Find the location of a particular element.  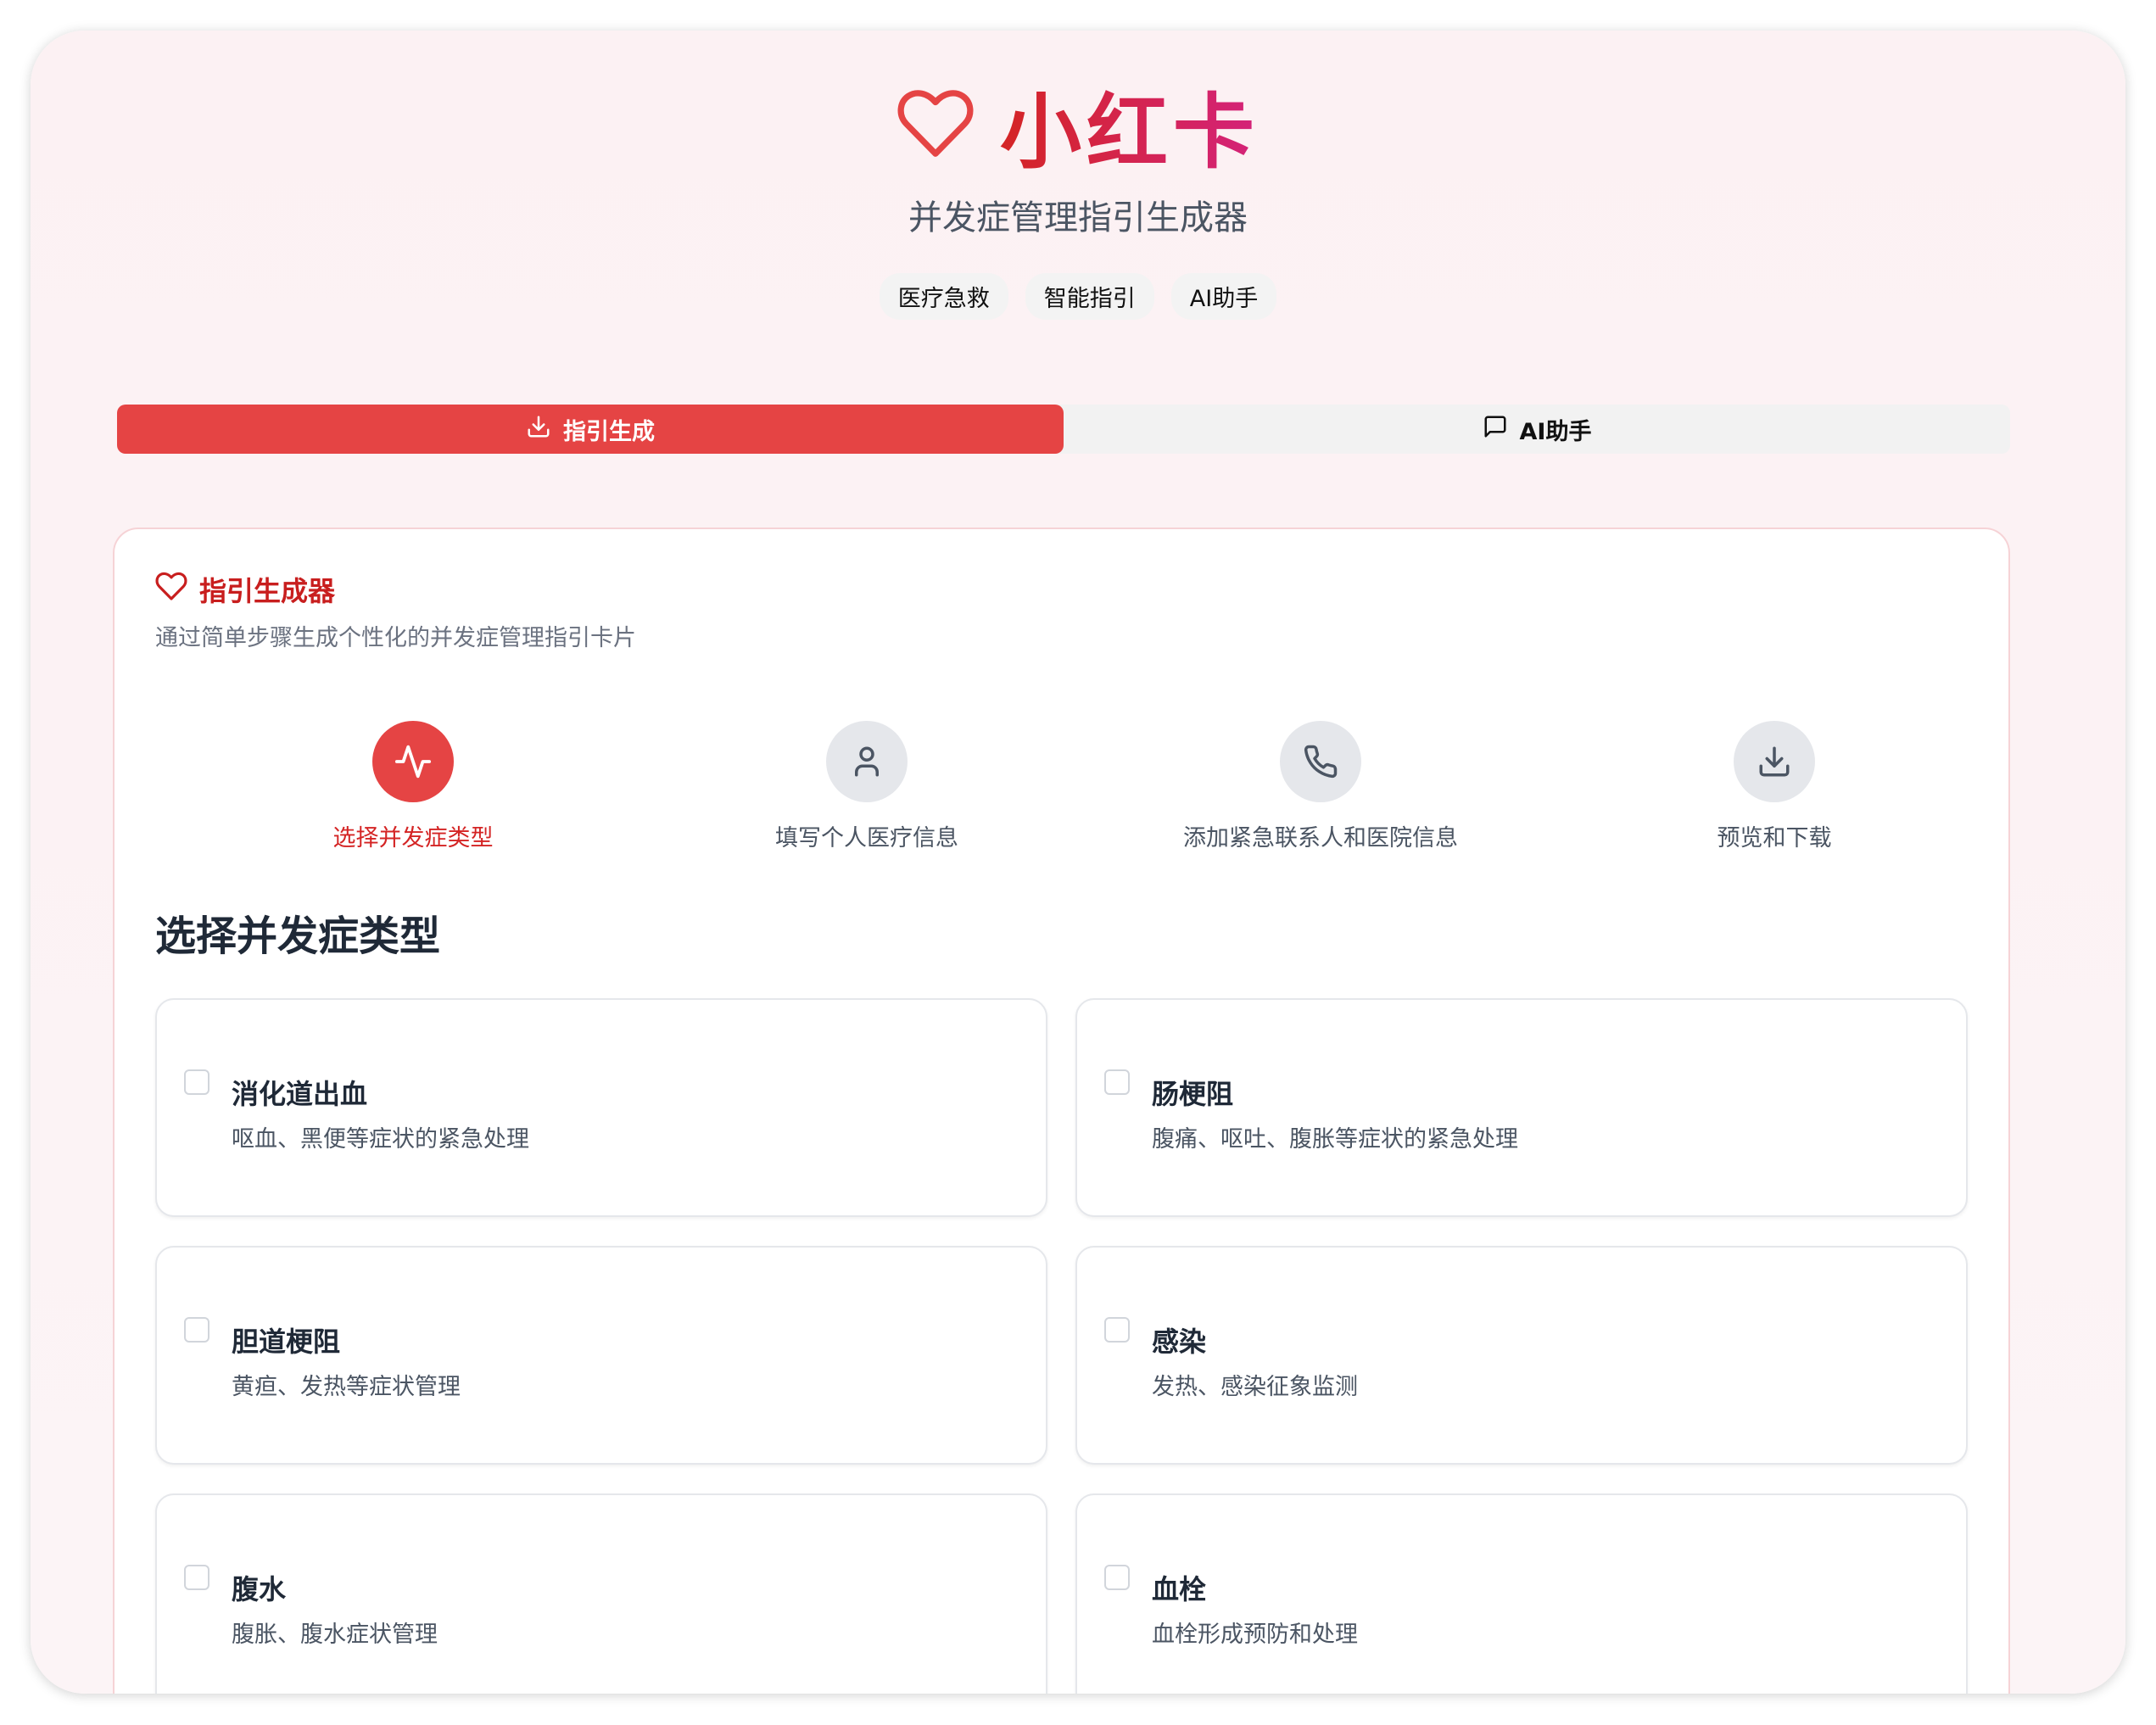

header: 小红卡 并发症管理指引生成器 医疗急救 智能指引 AI助手 is located at coordinates (1078, 199).